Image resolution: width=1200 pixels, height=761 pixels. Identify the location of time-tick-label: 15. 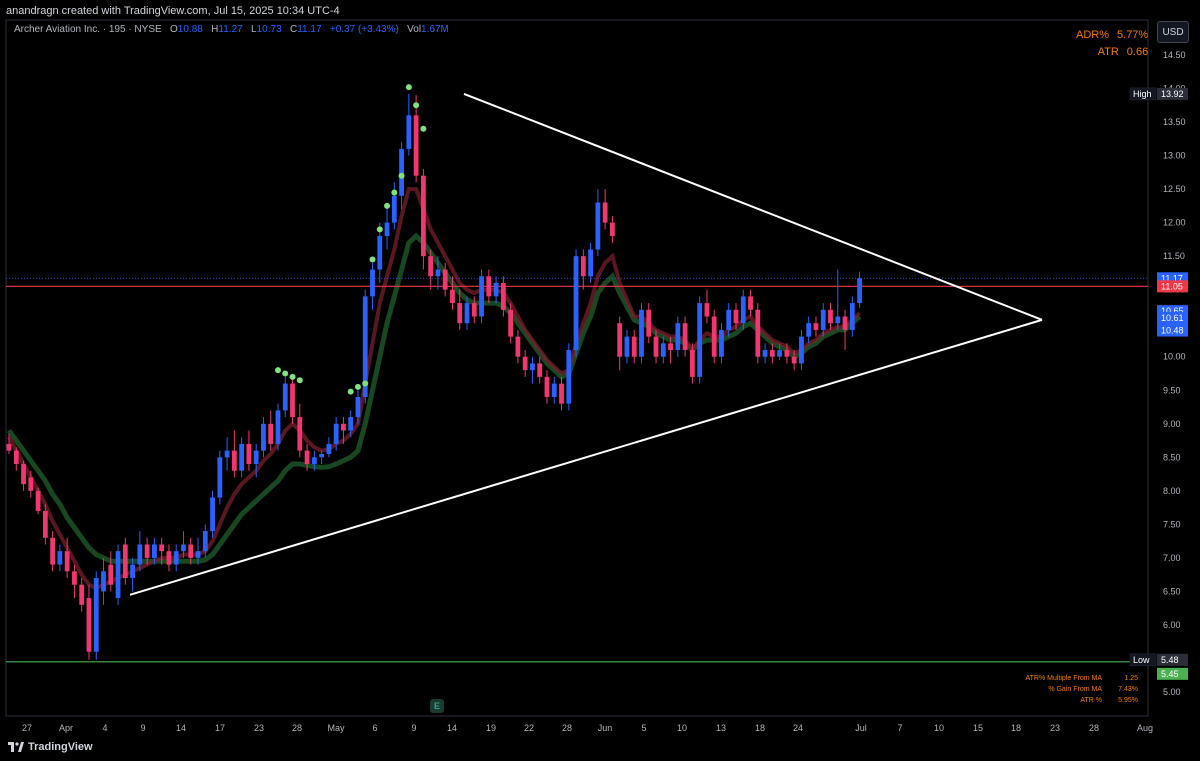
(978, 728).